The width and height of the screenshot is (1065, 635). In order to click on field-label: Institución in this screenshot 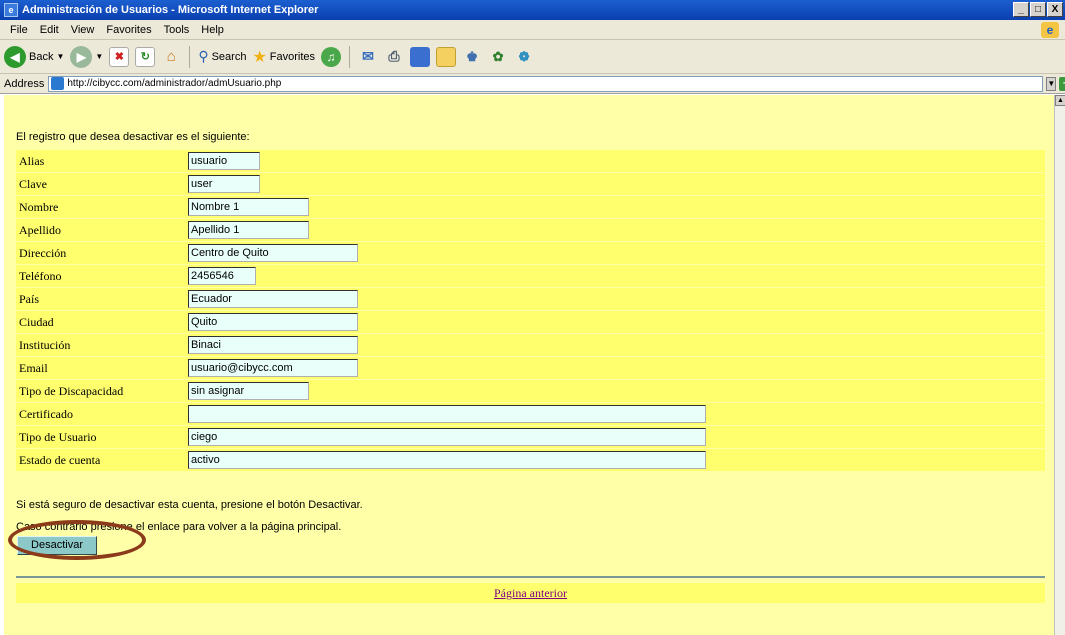, I will do `click(45, 344)`.